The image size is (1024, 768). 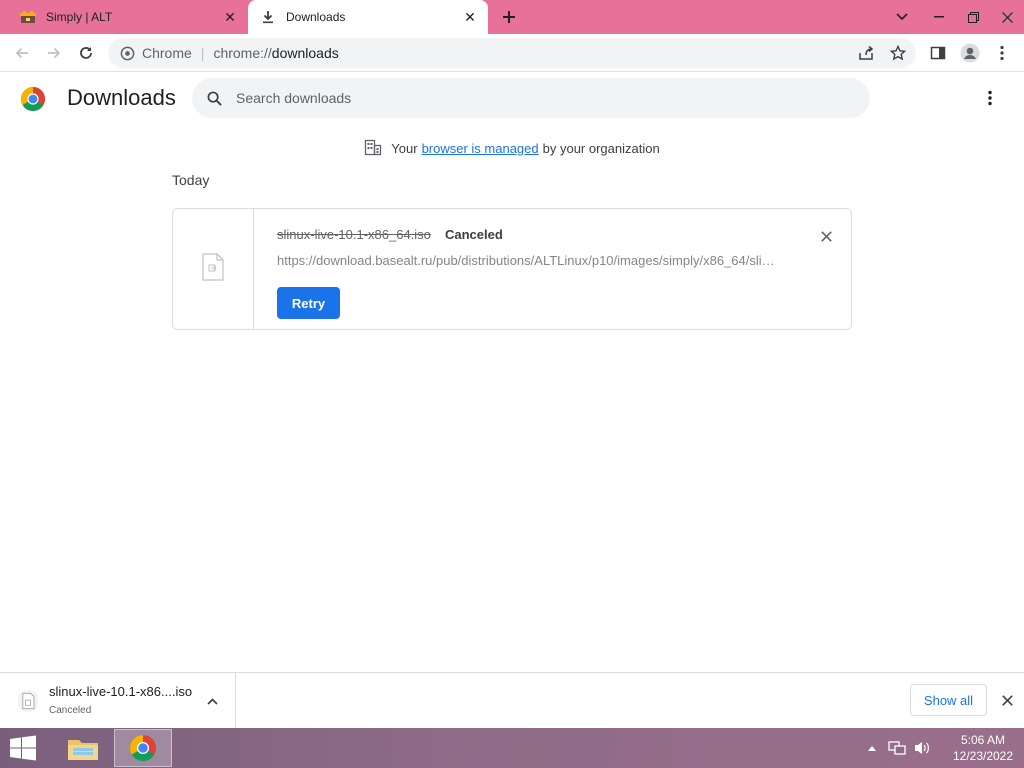 I want to click on date-section-label: Today, so click(x=191, y=180).